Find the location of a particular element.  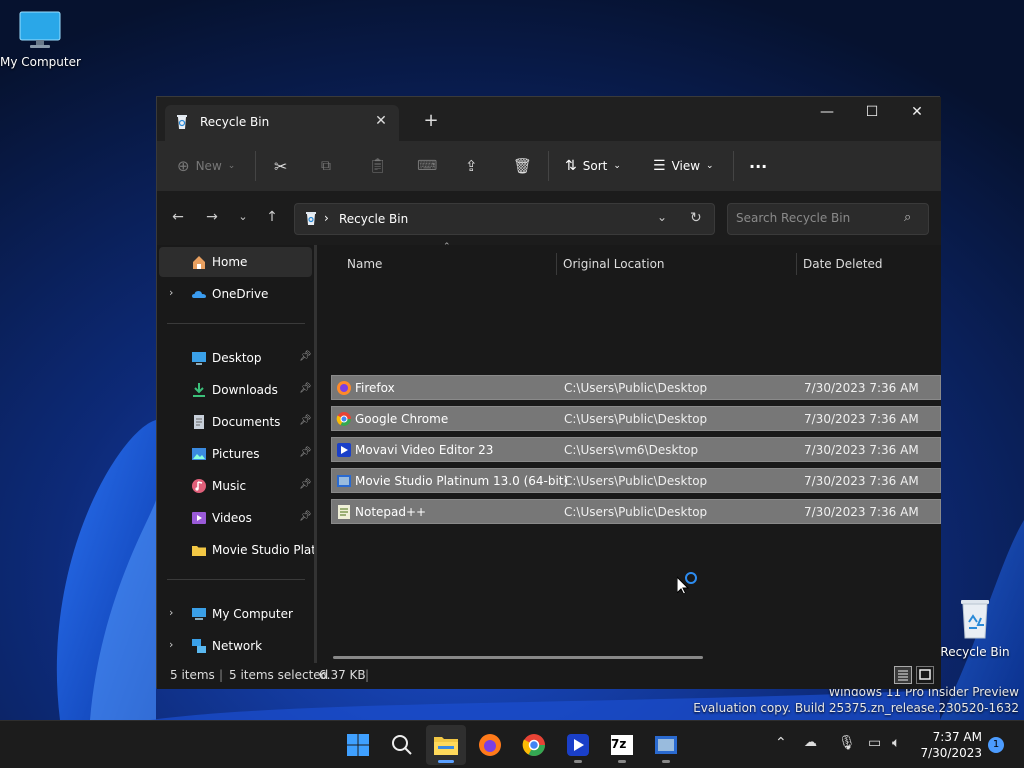

address-dropdown-chevron-icon: ⌄ is located at coordinates (662, 217).